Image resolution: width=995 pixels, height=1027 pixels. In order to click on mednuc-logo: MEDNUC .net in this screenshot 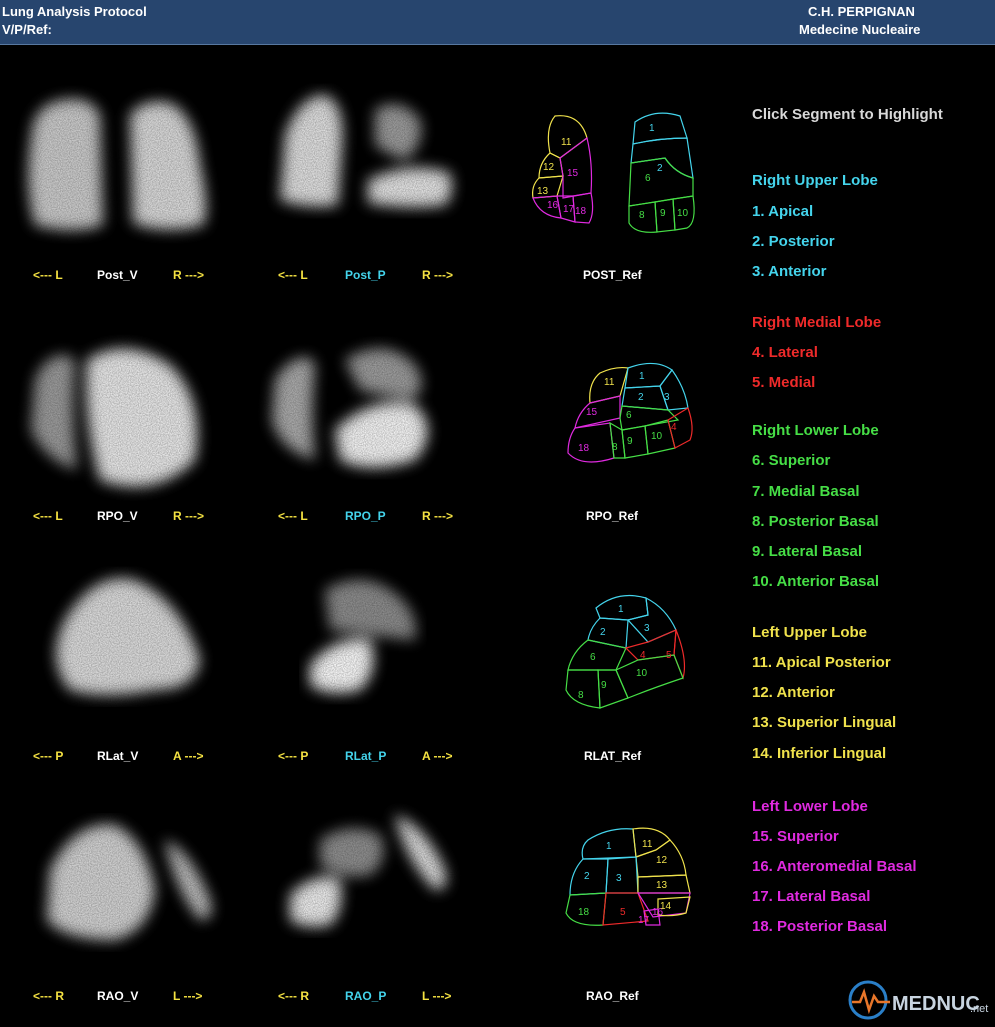, I will do `click(920, 999)`.